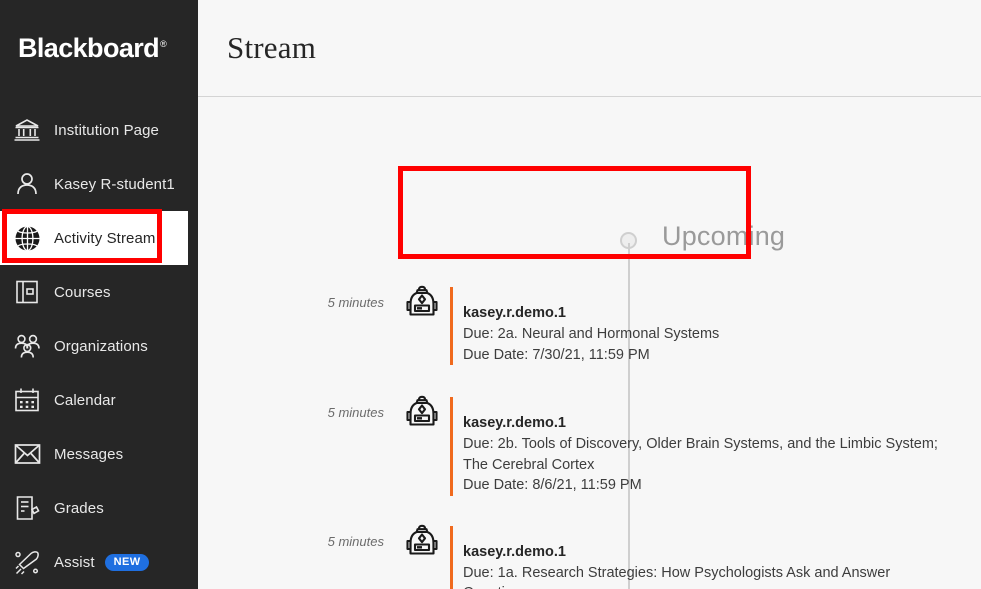 The width and height of the screenshot is (981, 589). What do you see at coordinates (89, 454) in the screenshot?
I see `sidebar-item-label: Messages` at bounding box center [89, 454].